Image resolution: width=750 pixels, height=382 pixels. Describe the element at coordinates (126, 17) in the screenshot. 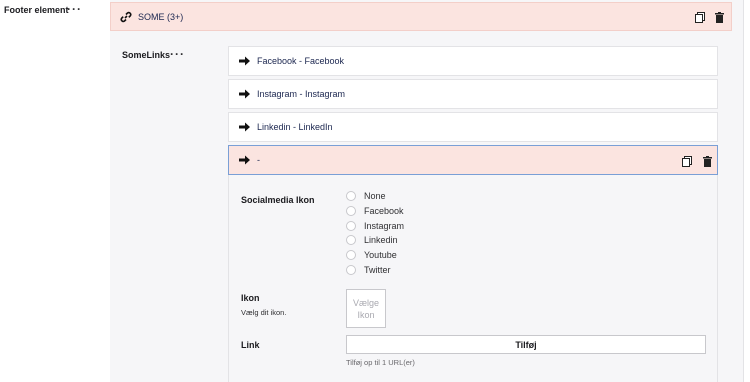

I see `link-icon` at that location.